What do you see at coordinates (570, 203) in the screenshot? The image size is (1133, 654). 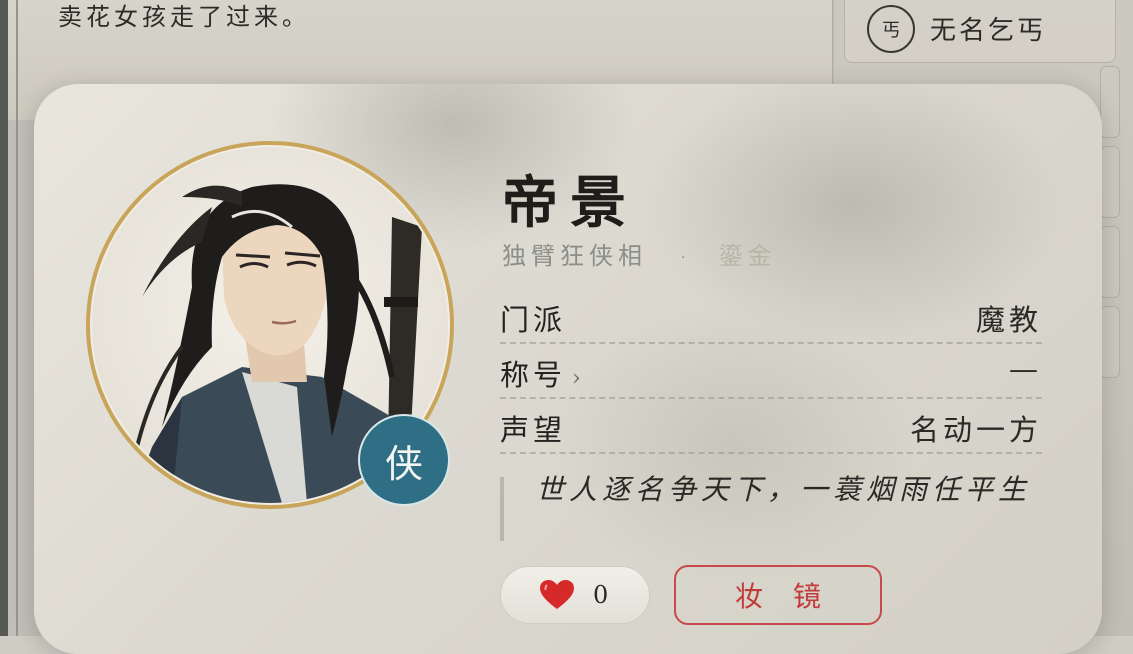 I see `character-name: 帝景` at bounding box center [570, 203].